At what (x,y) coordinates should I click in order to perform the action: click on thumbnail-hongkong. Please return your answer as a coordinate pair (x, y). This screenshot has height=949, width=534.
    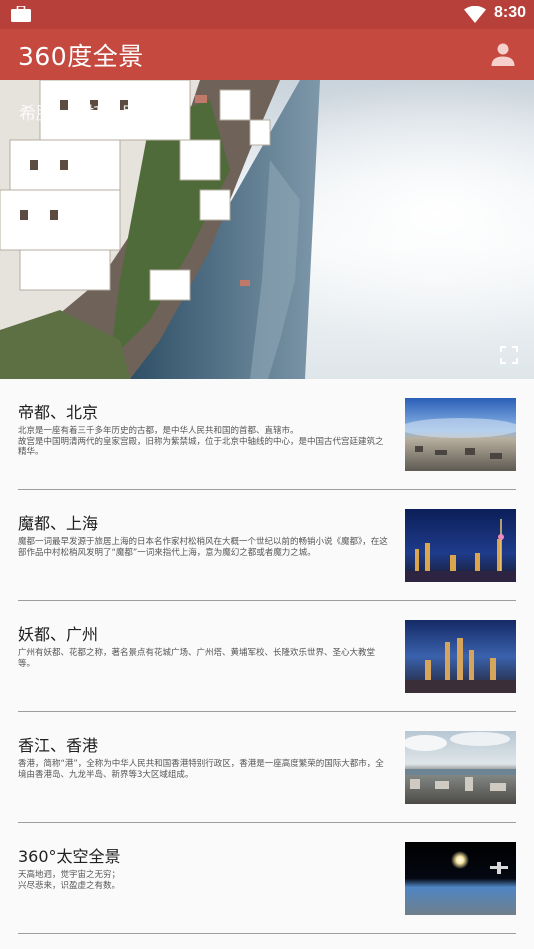
    Looking at the image, I should click on (460, 767).